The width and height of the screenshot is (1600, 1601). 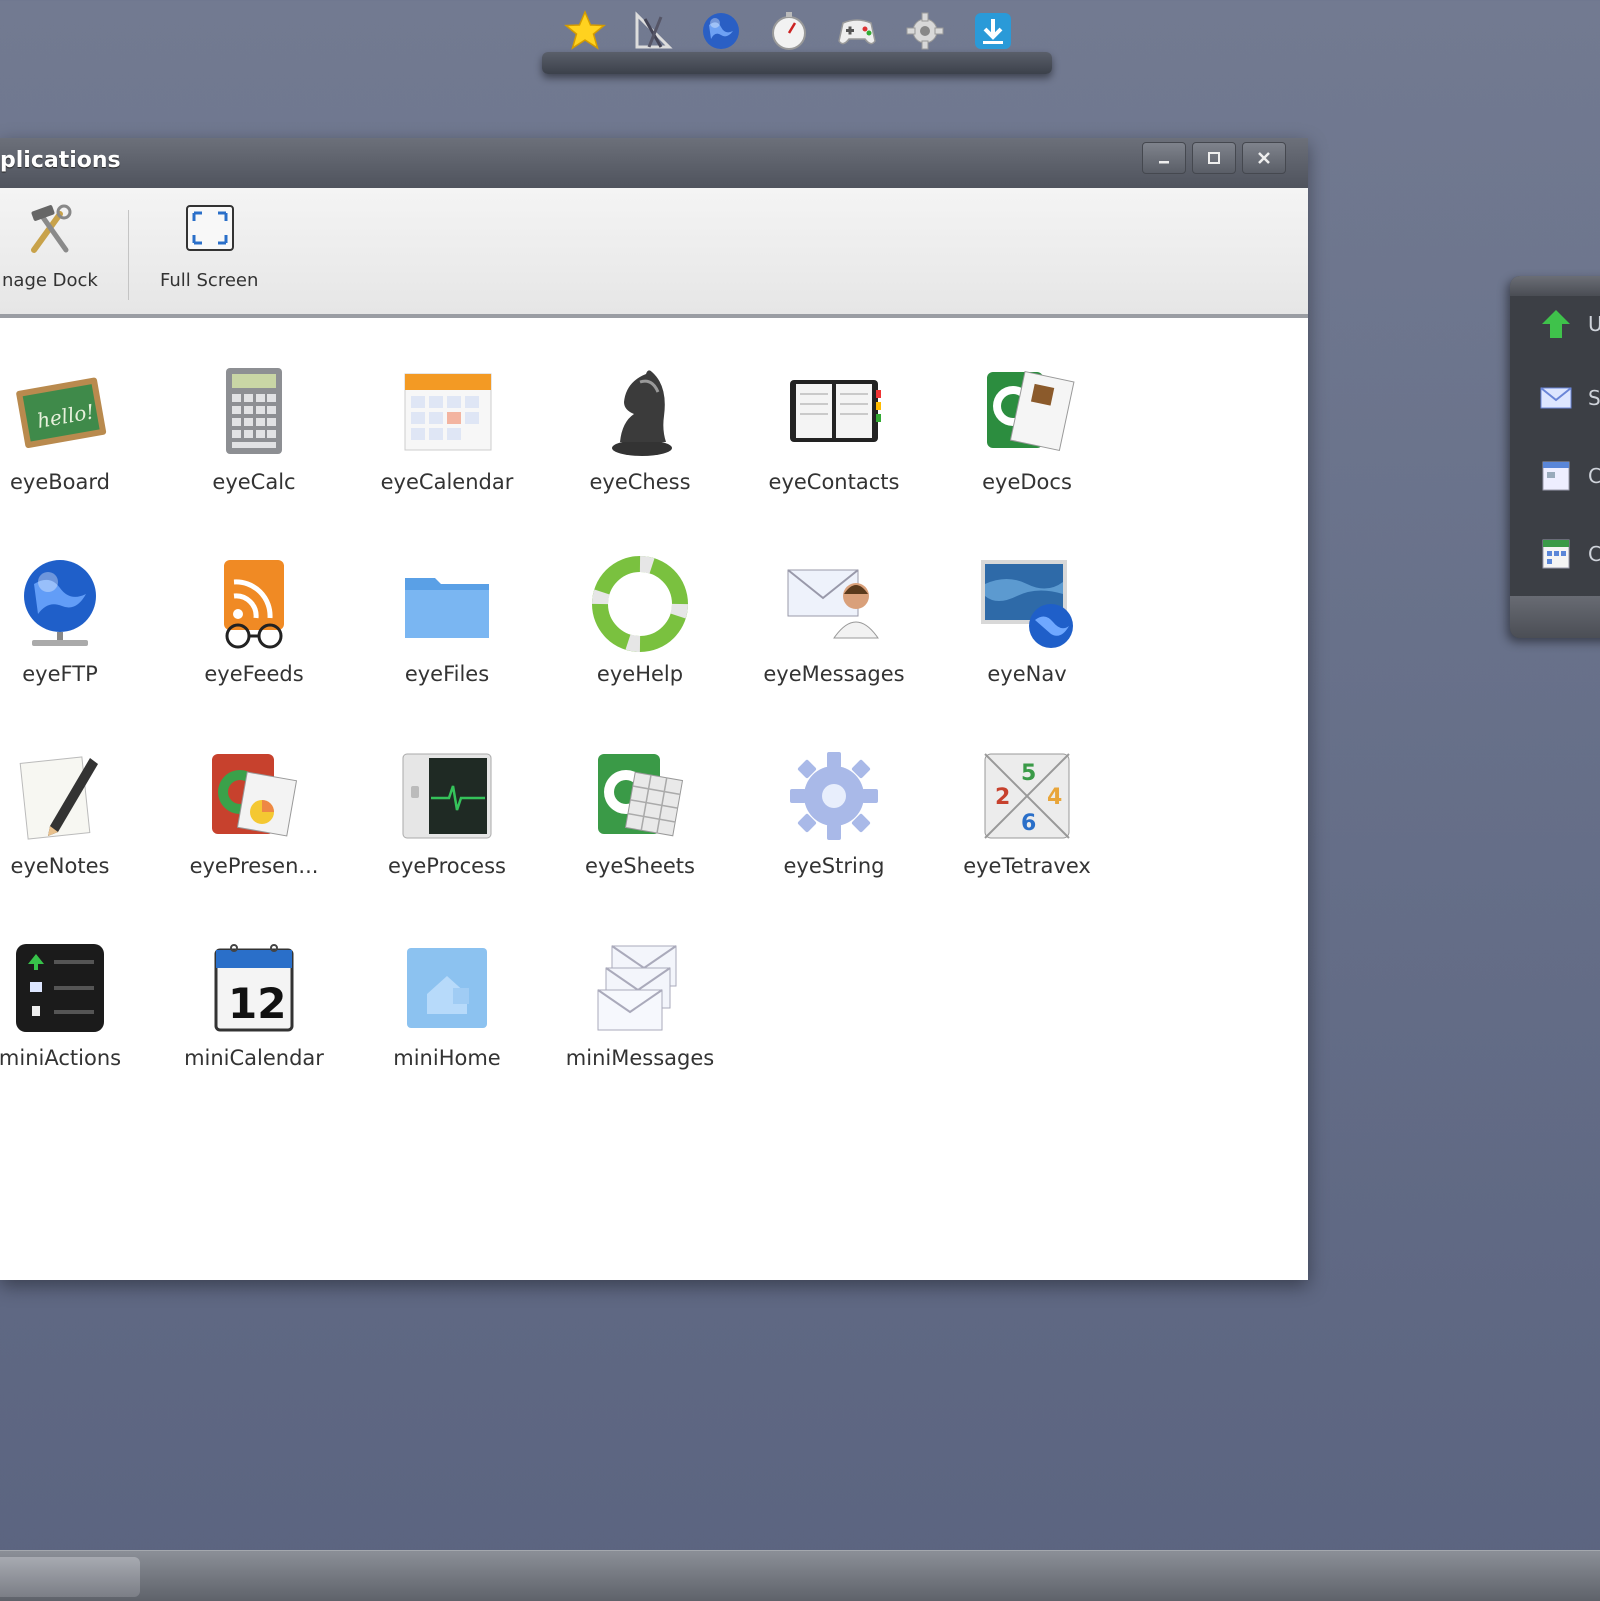 I want to click on app-label: miniHome, so click(x=447, y=1058).